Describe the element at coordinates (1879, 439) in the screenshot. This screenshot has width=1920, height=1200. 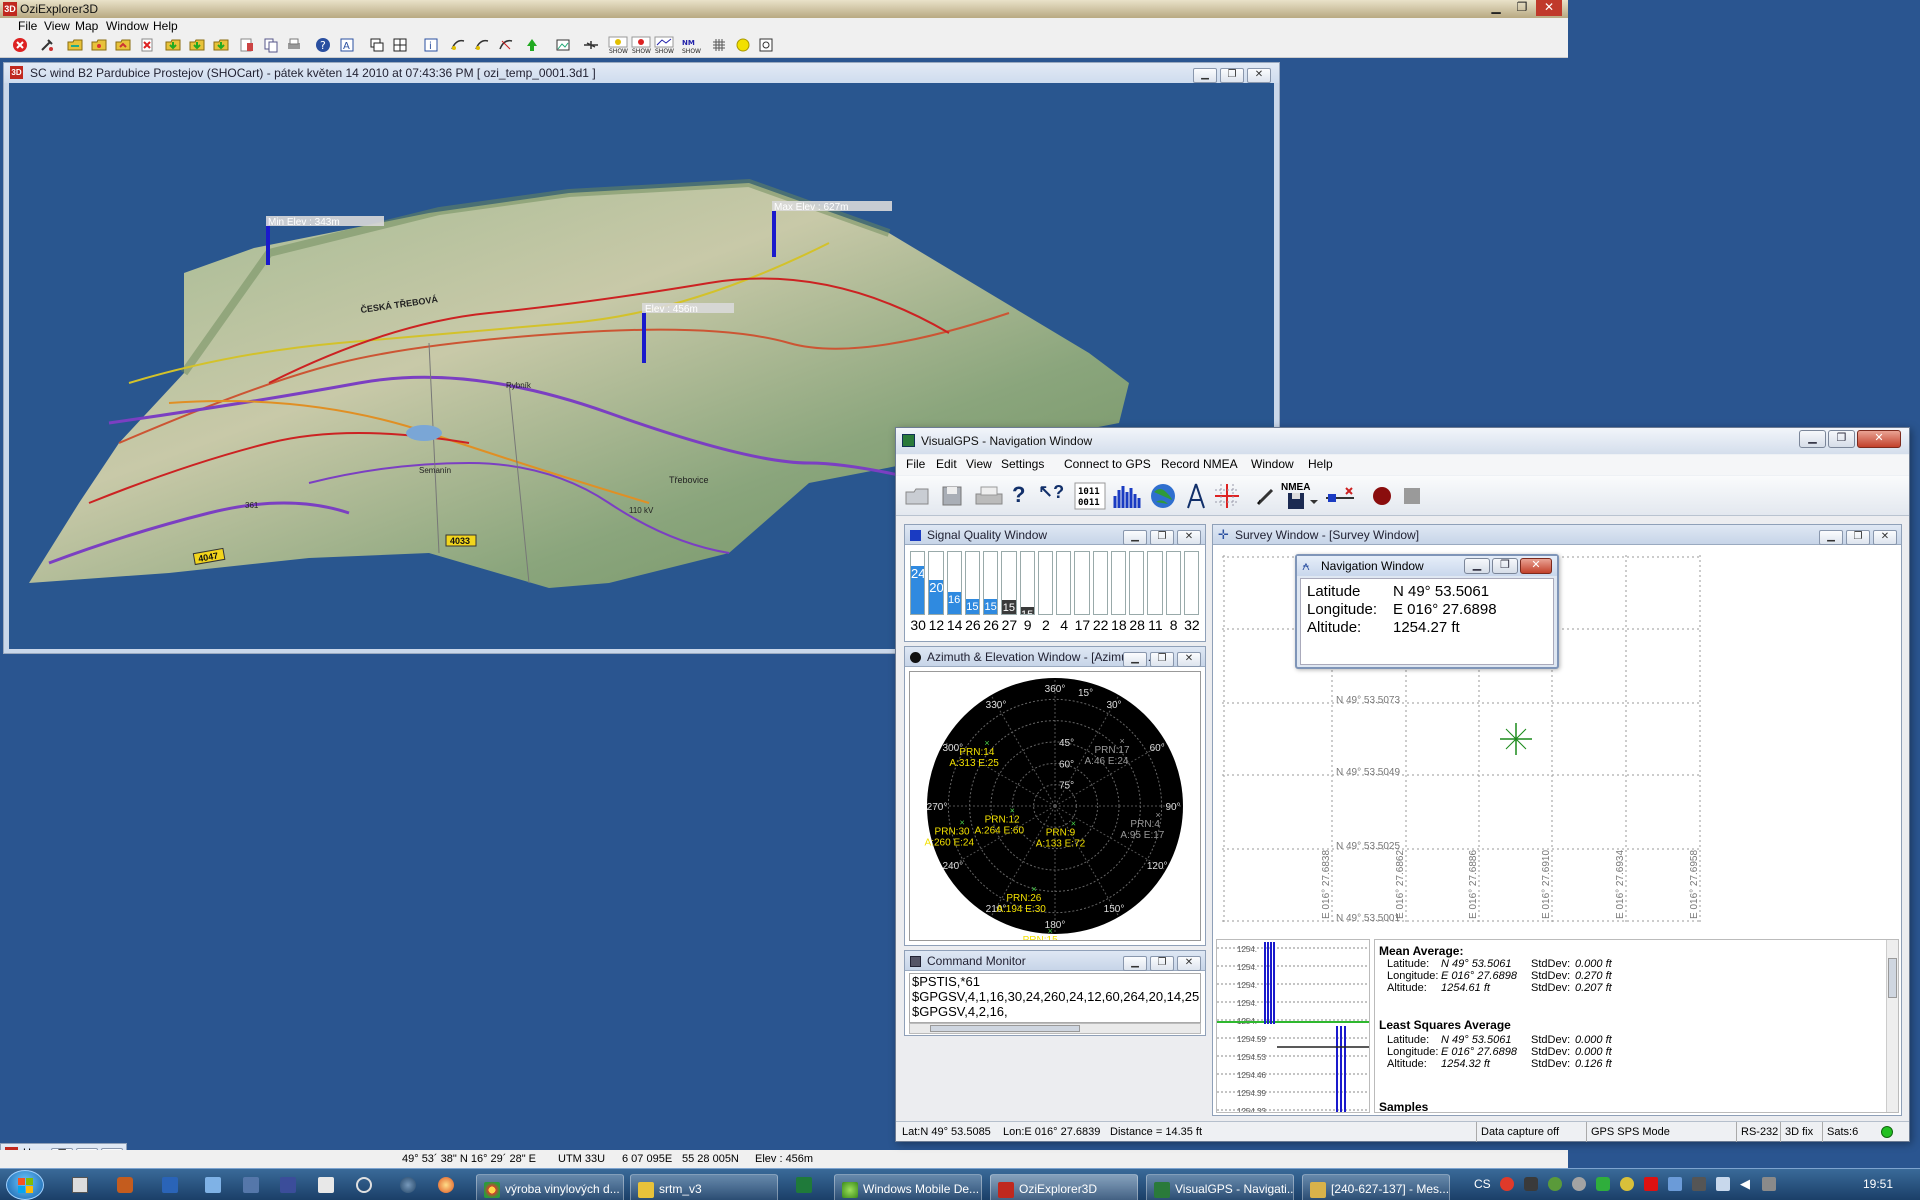
I see `vgps-close-button: ✕` at that location.